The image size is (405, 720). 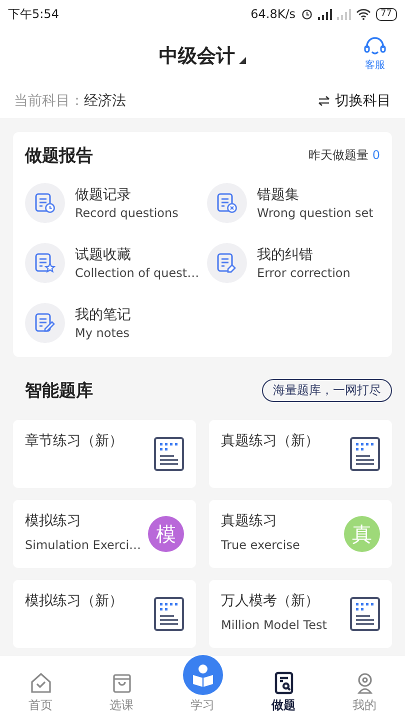 I want to click on network-speed: 64.8K/s, so click(x=273, y=14).